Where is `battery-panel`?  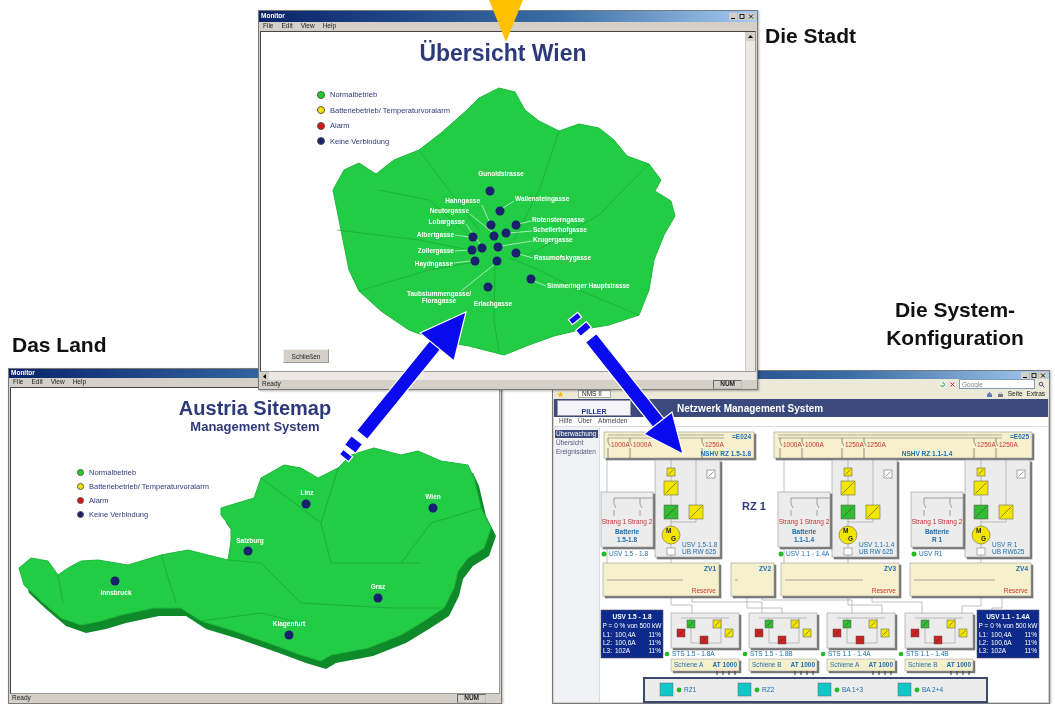 battery-panel is located at coordinates (937, 519).